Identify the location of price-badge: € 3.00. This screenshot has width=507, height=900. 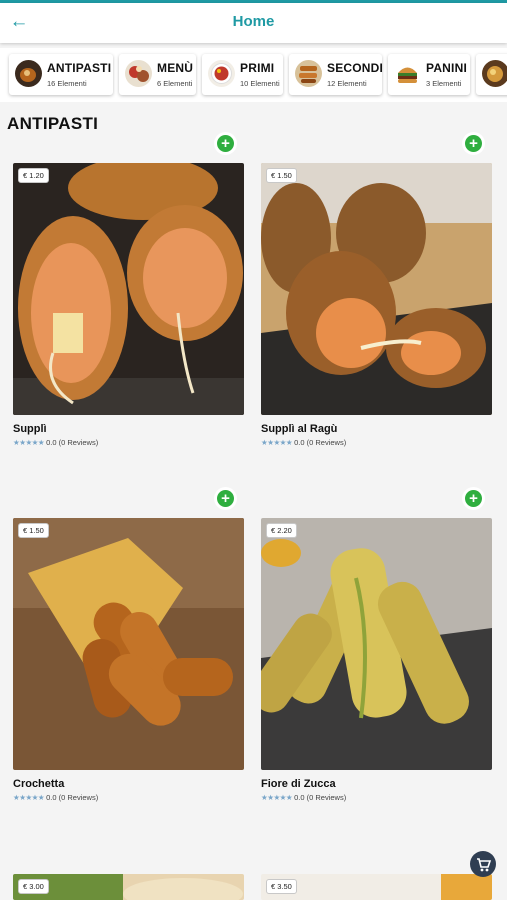
(33, 886).